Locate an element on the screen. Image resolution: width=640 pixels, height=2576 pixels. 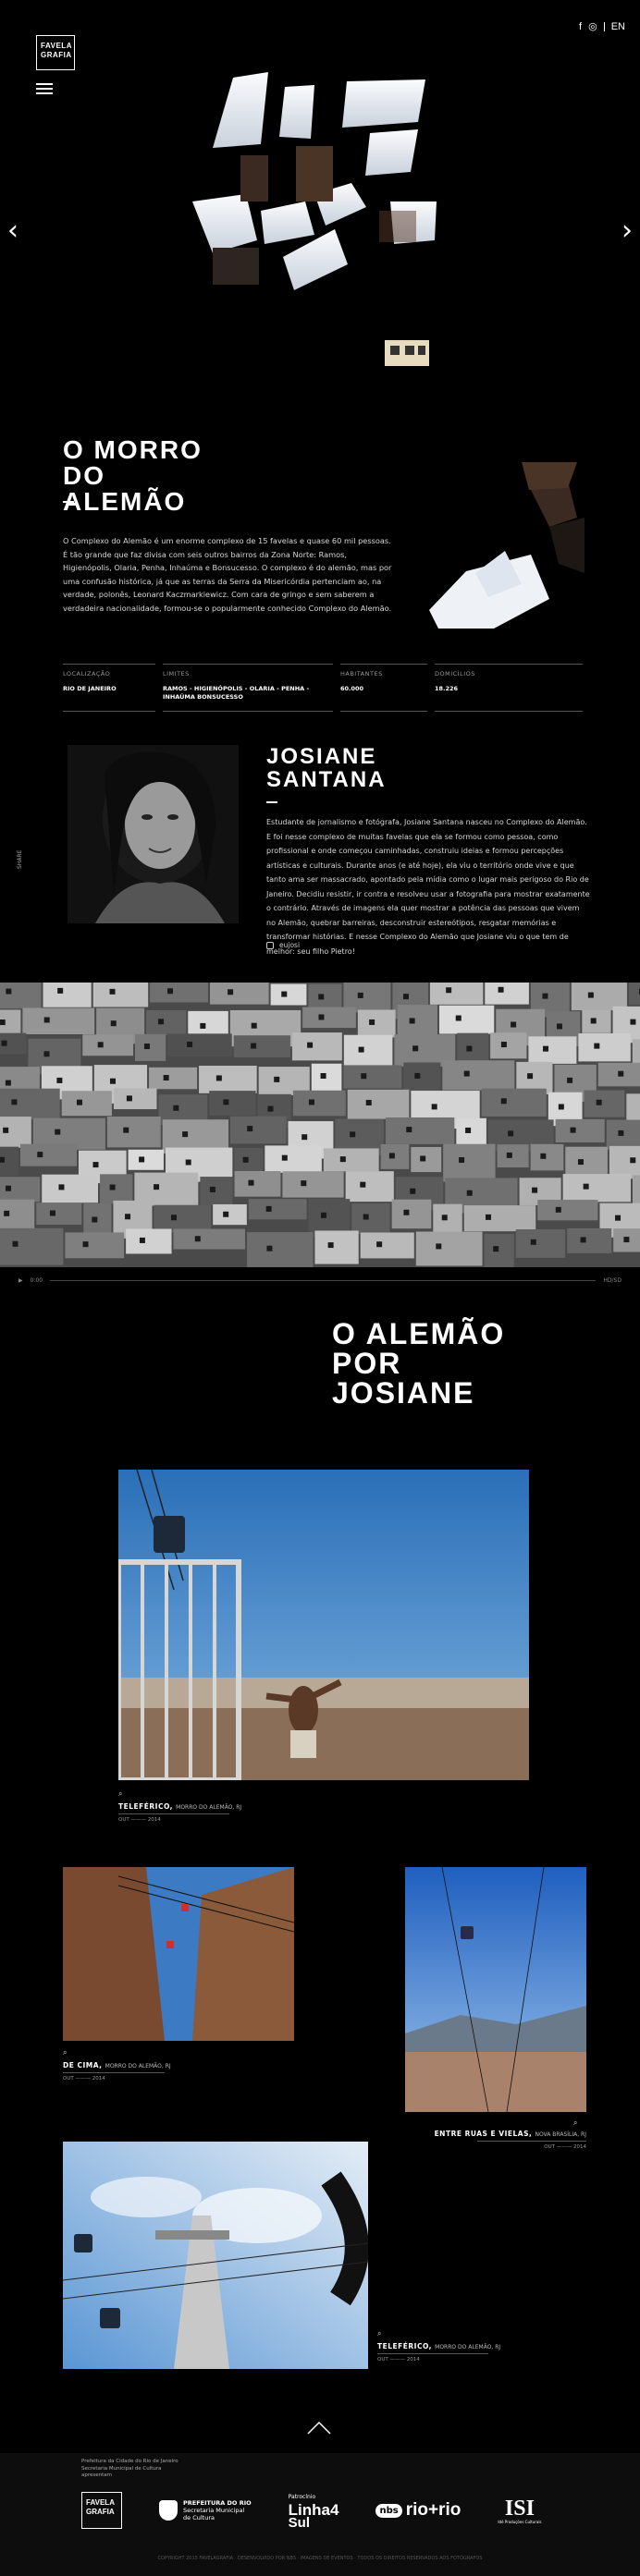
fact-inhabitants: HABITANTES 60.000 is located at coordinates (383, 688).